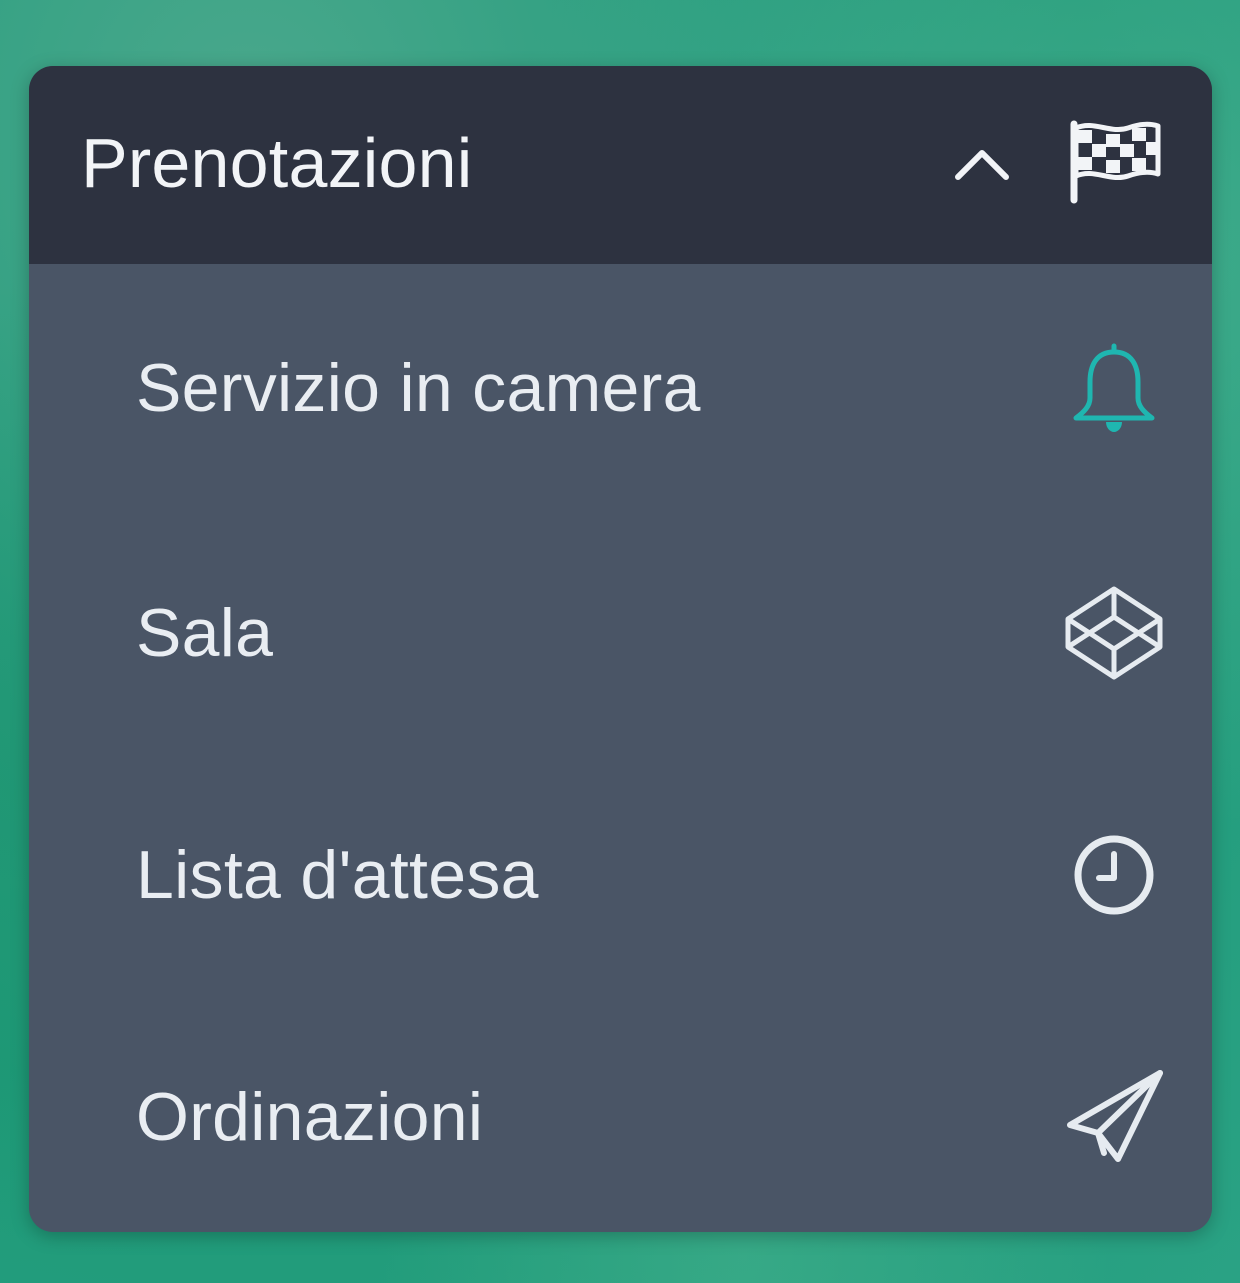 The width and height of the screenshot is (1240, 1283). What do you see at coordinates (310, 1117) in the screenshot?
I see `menu-item-label: Ordinazioni` at bounding box center [310, 1117].